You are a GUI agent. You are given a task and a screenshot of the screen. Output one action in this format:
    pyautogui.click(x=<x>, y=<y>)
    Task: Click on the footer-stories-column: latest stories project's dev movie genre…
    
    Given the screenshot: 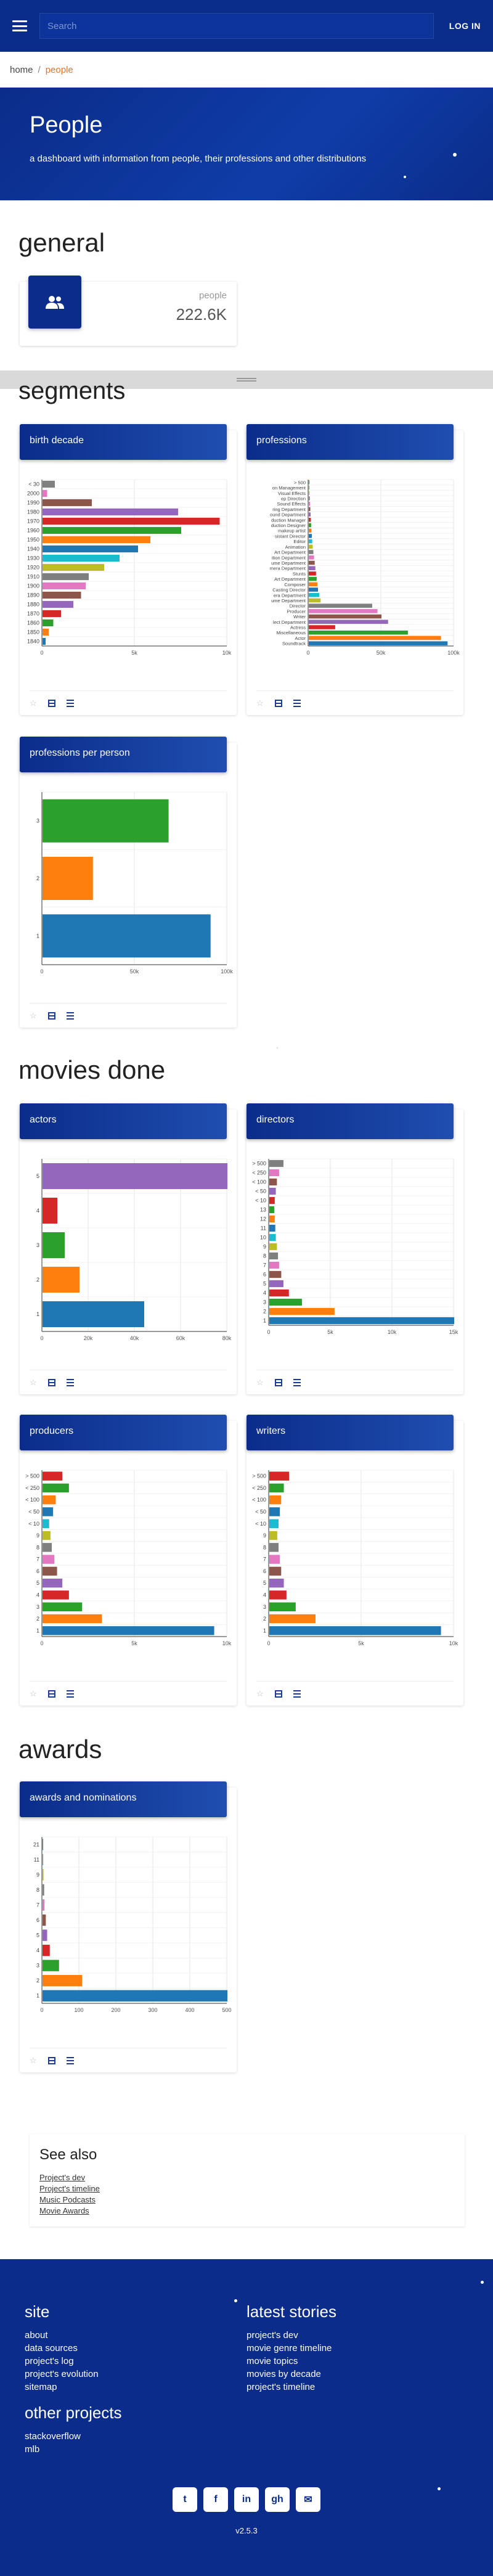 What is the action you would take?
    pyautogui.click(x=291, y=2348)
    